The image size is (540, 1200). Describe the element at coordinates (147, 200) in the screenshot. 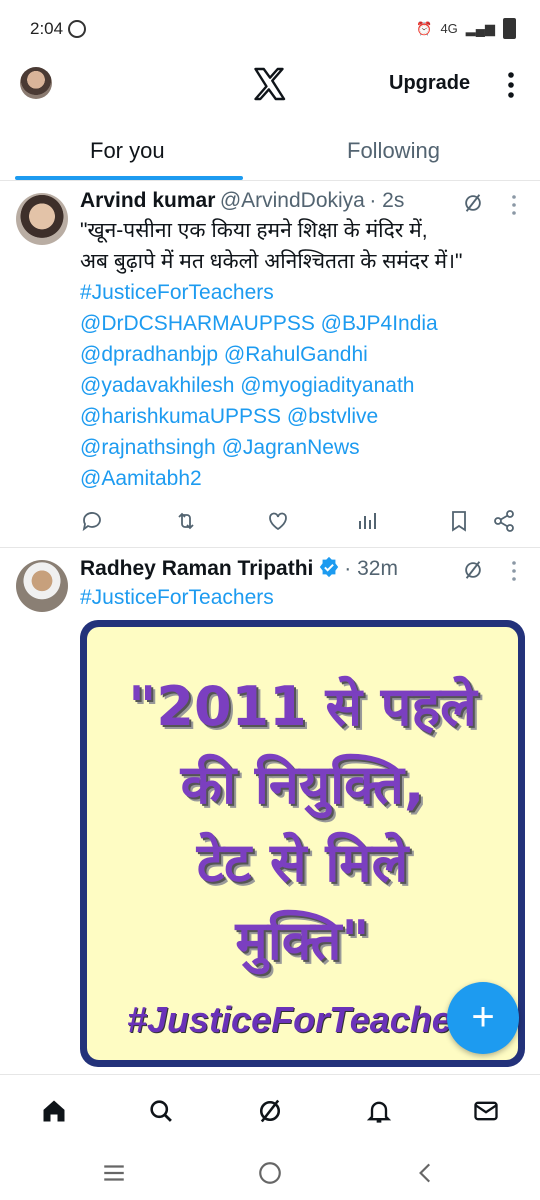

I see `author-name: Arvind kumar` at that location.